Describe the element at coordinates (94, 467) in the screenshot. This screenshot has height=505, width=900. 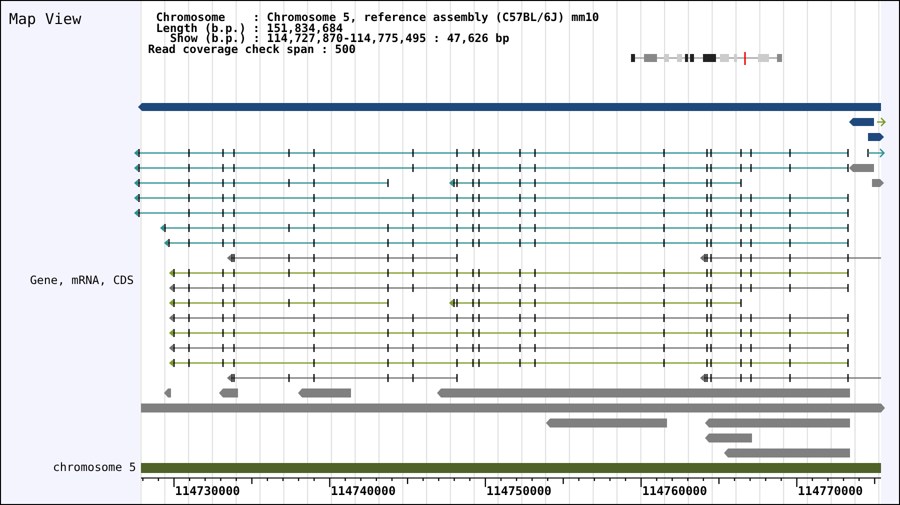
I see `track-label: chromosome 5` at that location.